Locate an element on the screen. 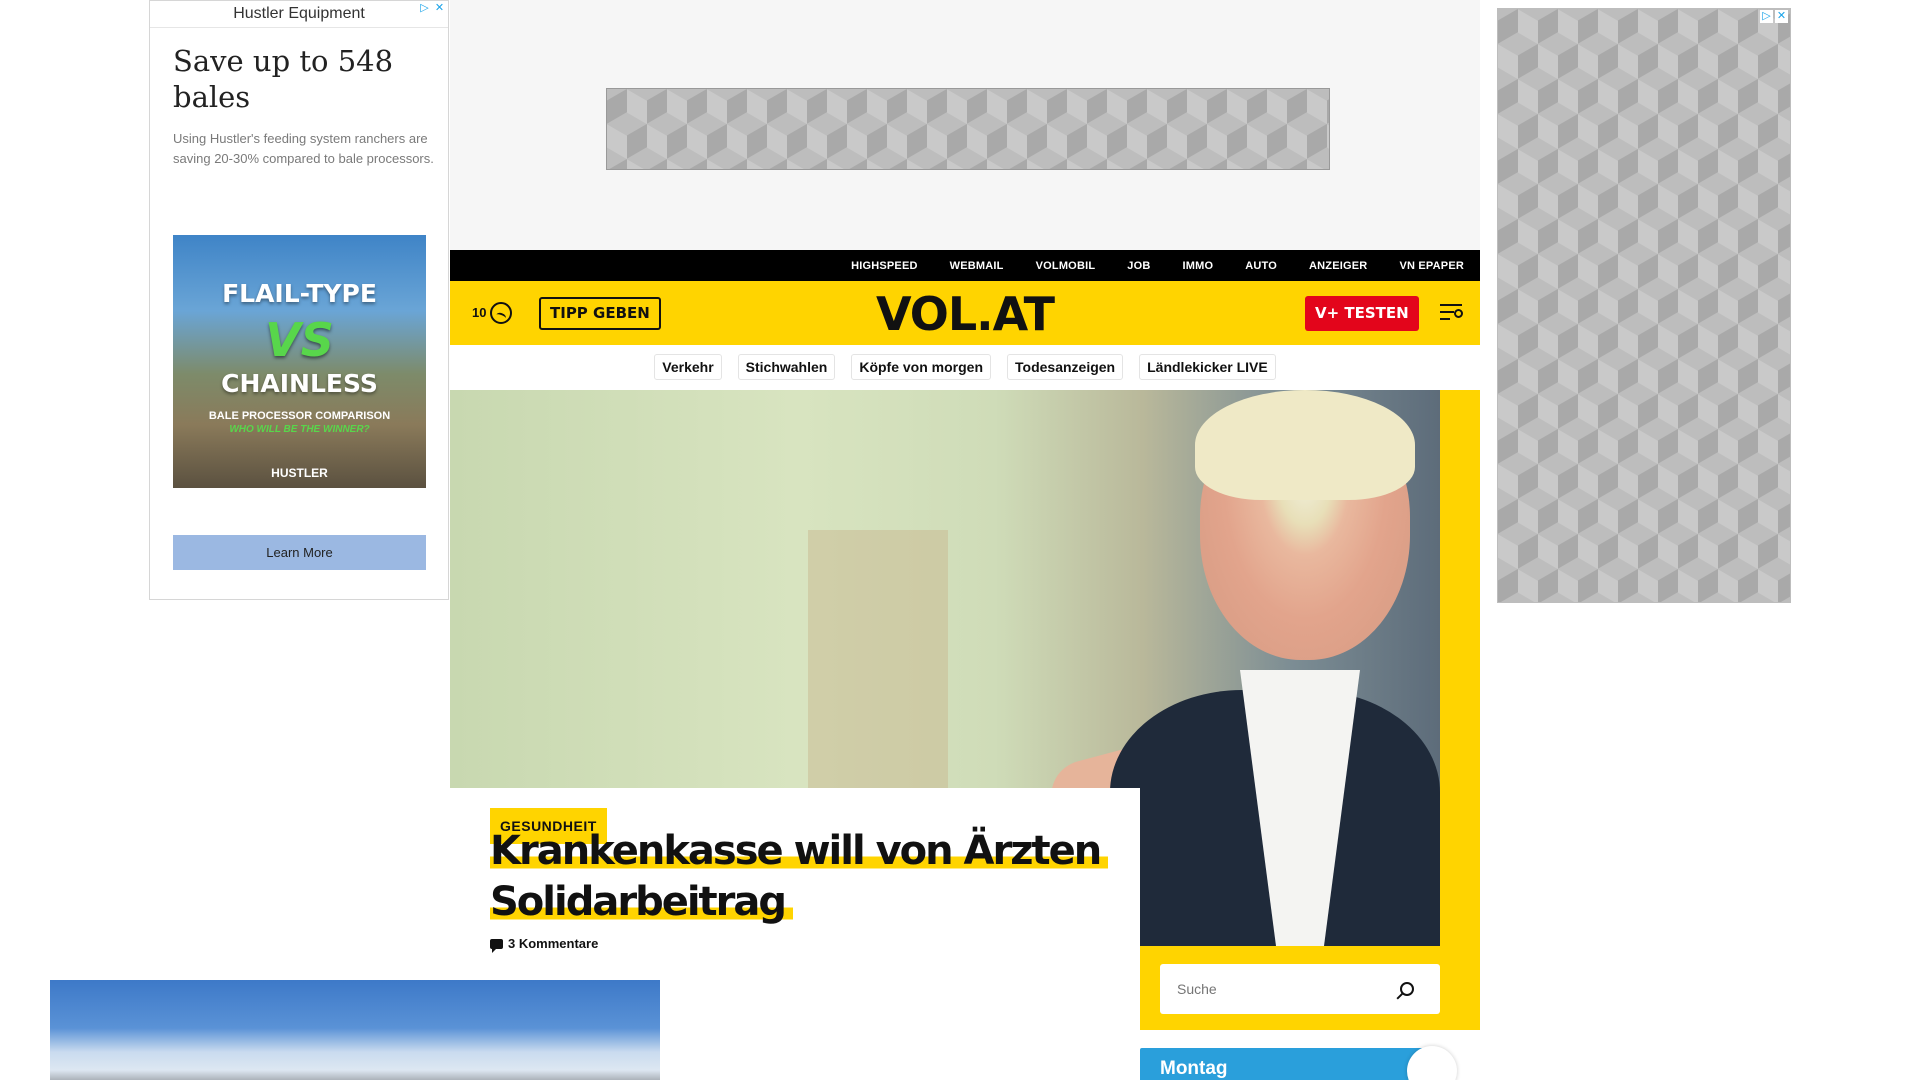 The width and height of the screenshot is (1920, 1080). second-article-image is located at coordinates (355, 1030).